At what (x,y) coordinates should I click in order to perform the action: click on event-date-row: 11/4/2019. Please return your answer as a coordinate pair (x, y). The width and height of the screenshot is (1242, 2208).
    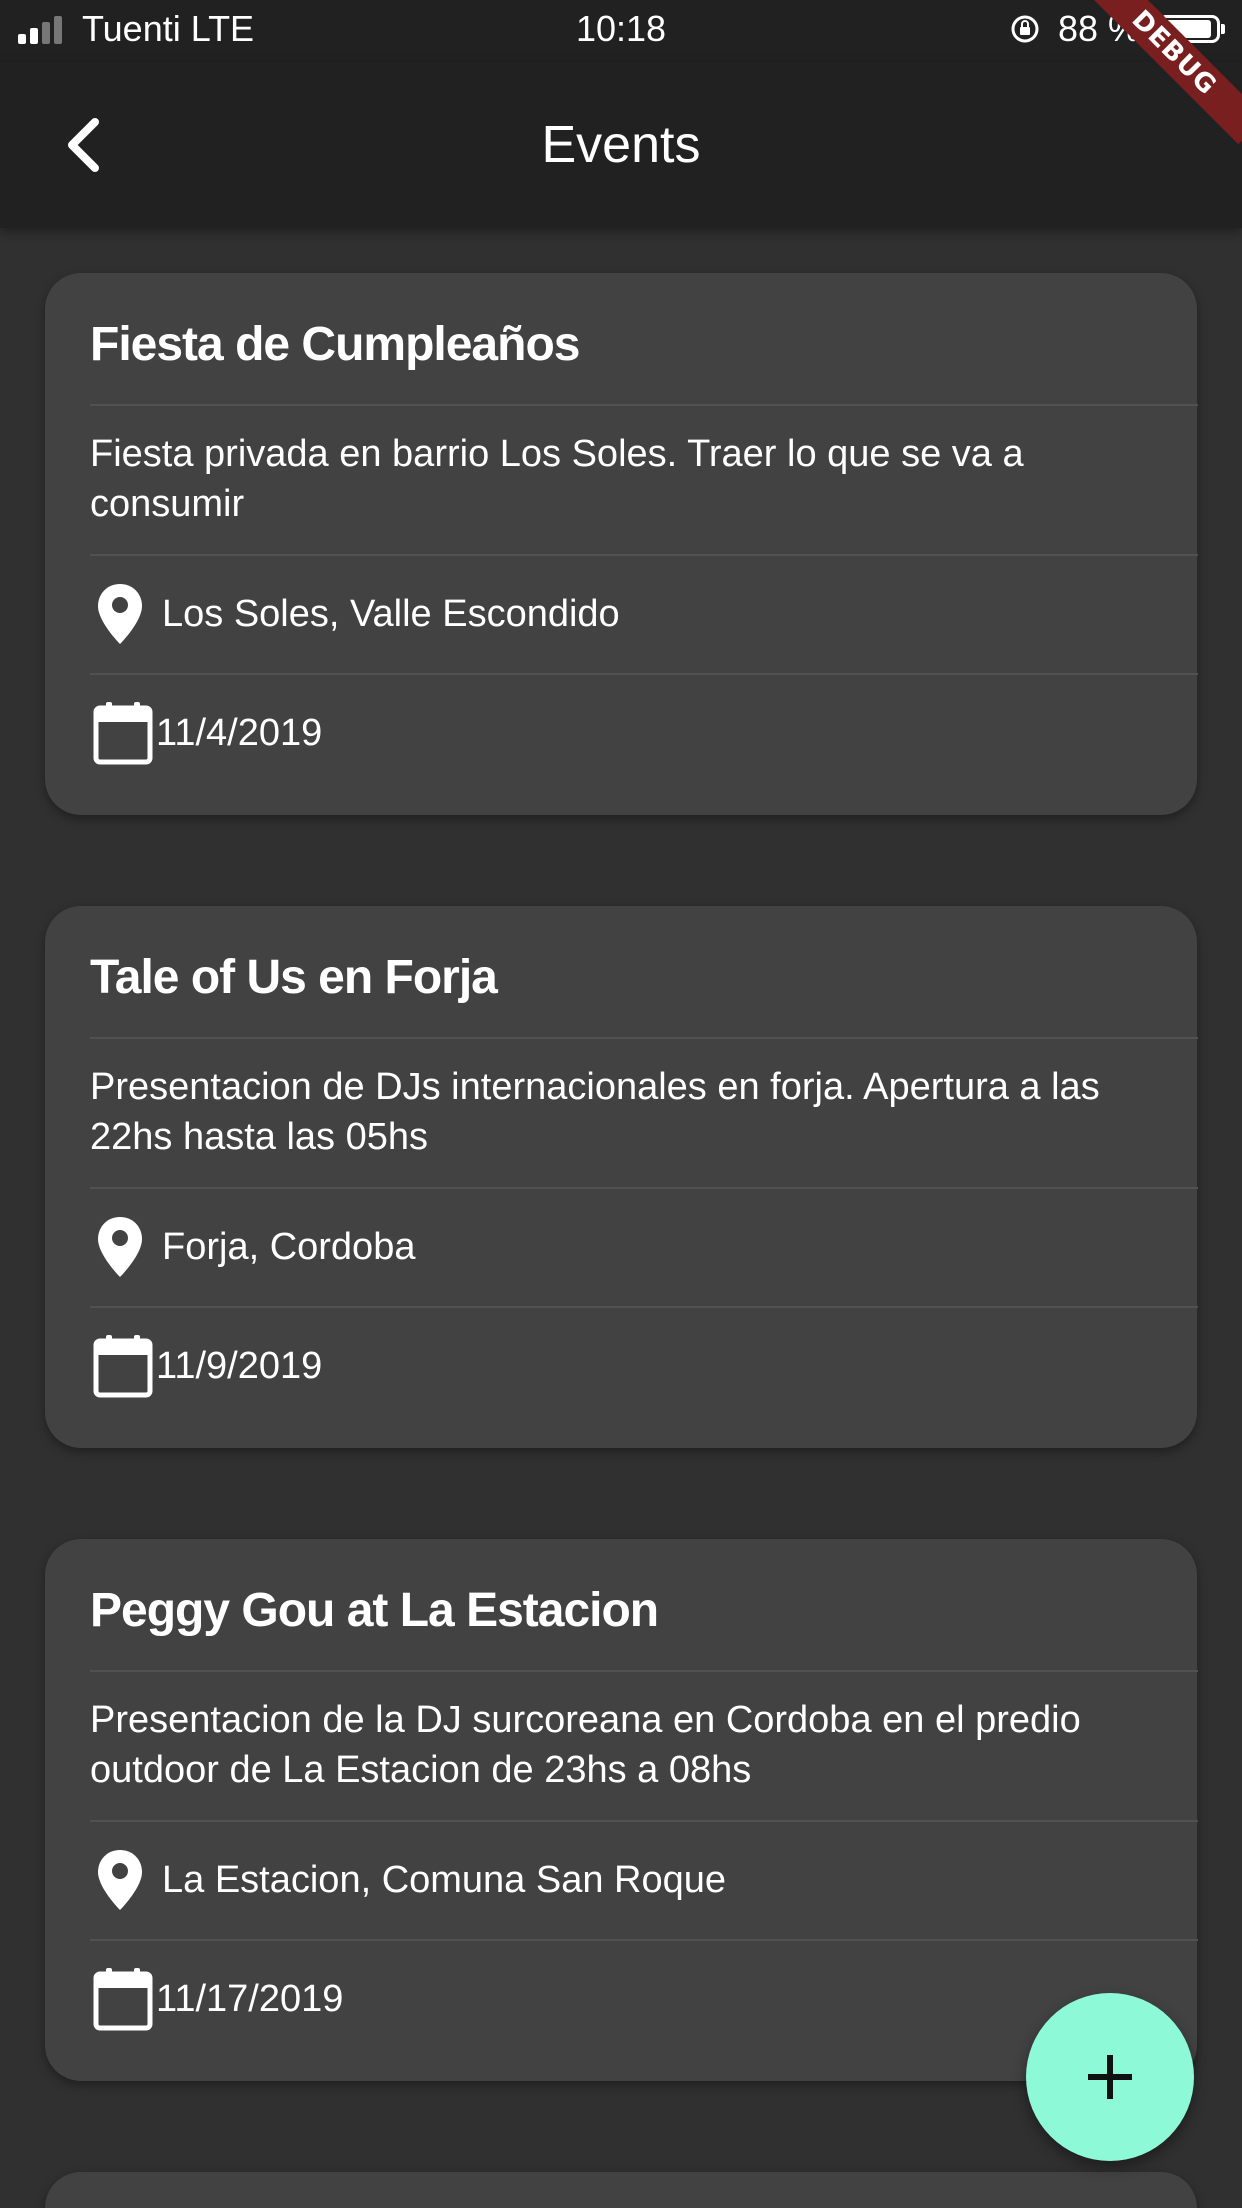
    Looking at the image, I should click on (206, 733).